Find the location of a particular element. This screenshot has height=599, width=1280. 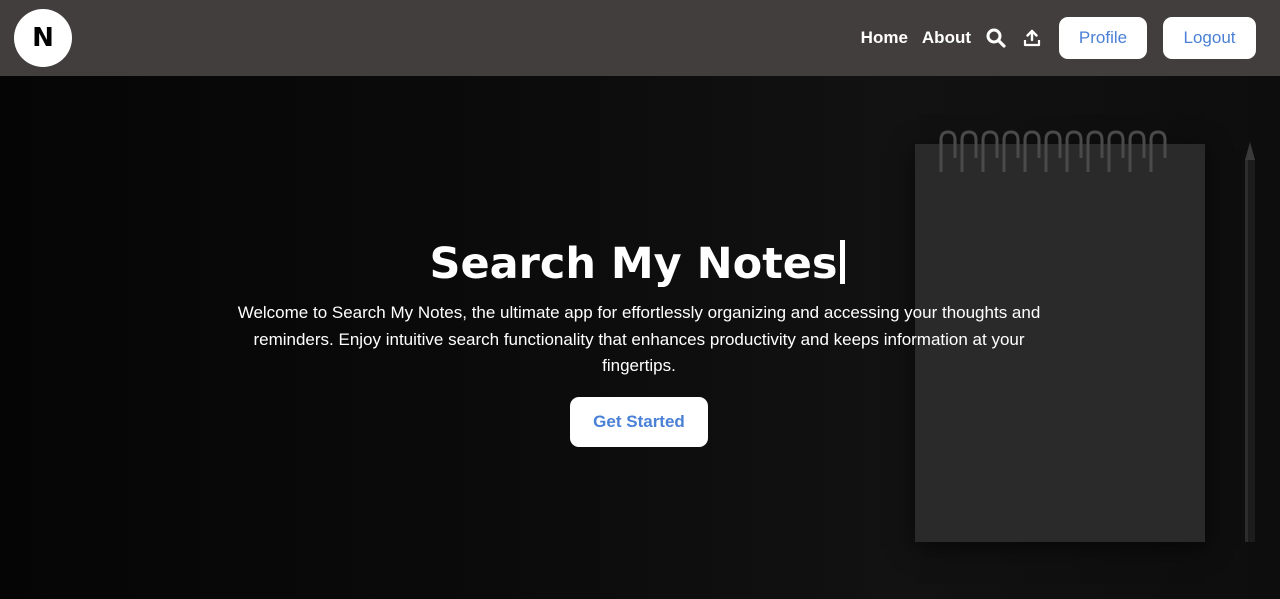

logo: N is located at coordinates (43, 38).